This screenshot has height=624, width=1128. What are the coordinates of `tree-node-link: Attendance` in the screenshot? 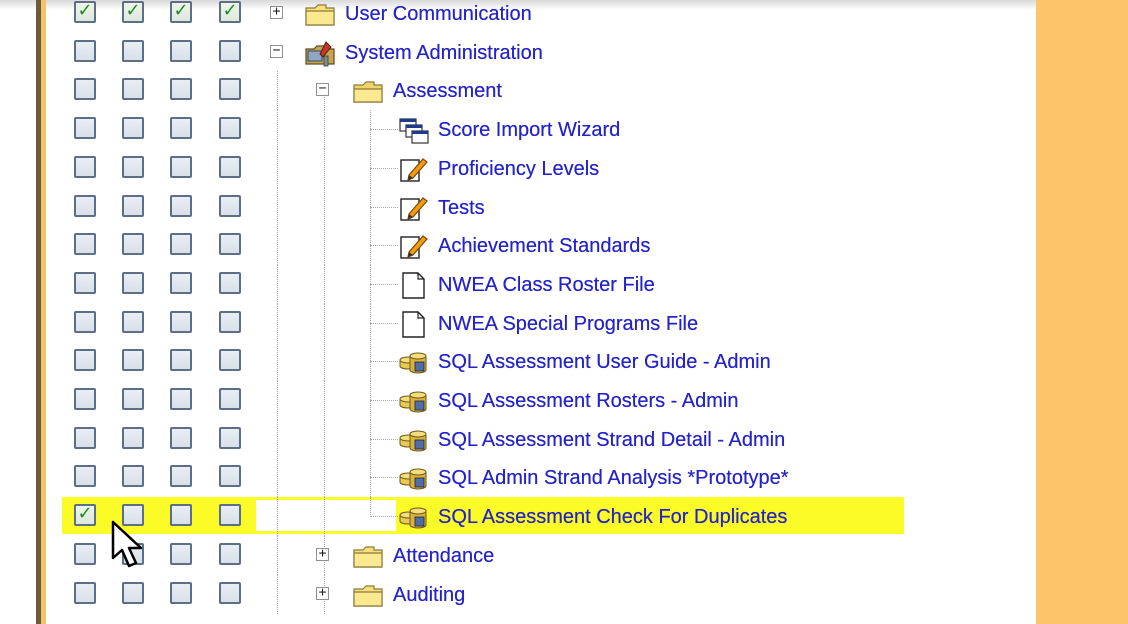 It's located at (443, 556).